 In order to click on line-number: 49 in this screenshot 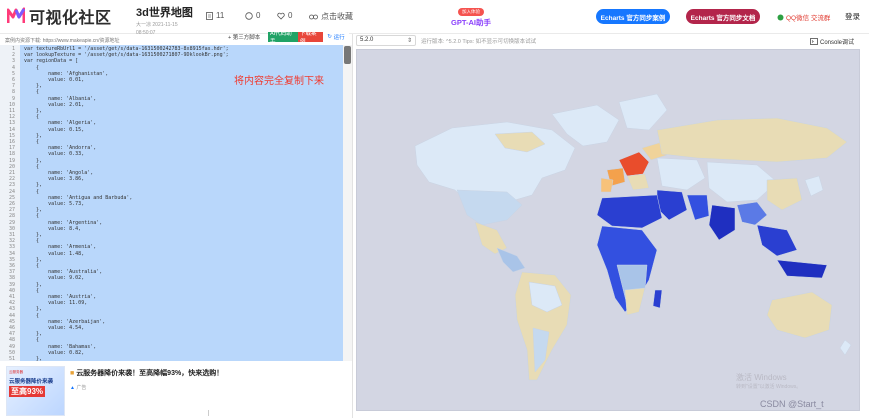, I will do `click(11, 346)`.